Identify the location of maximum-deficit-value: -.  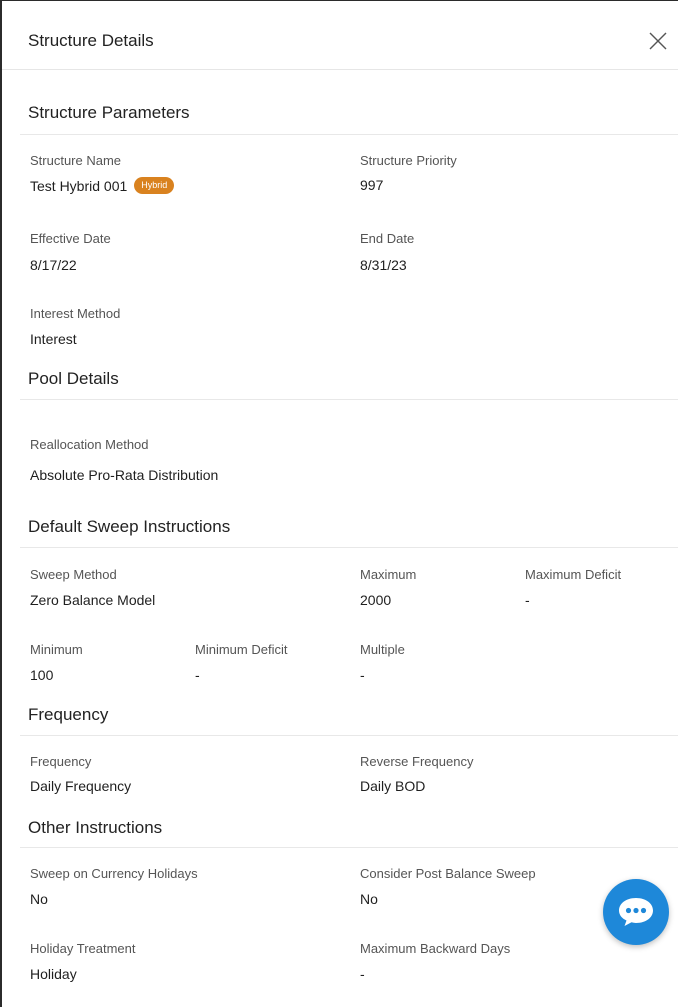
(527, 600).